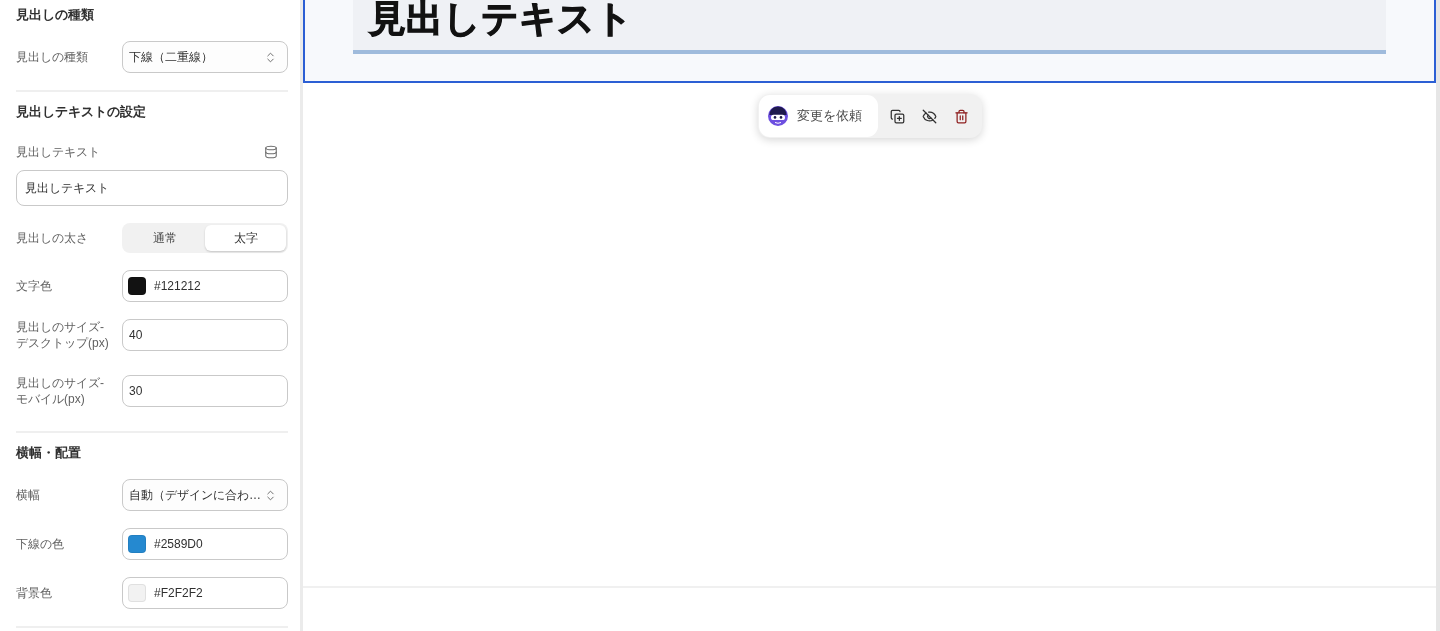 The image size is (1440, 631). I want to click on selected-block: 見出しテキスト, so click(869, 41).